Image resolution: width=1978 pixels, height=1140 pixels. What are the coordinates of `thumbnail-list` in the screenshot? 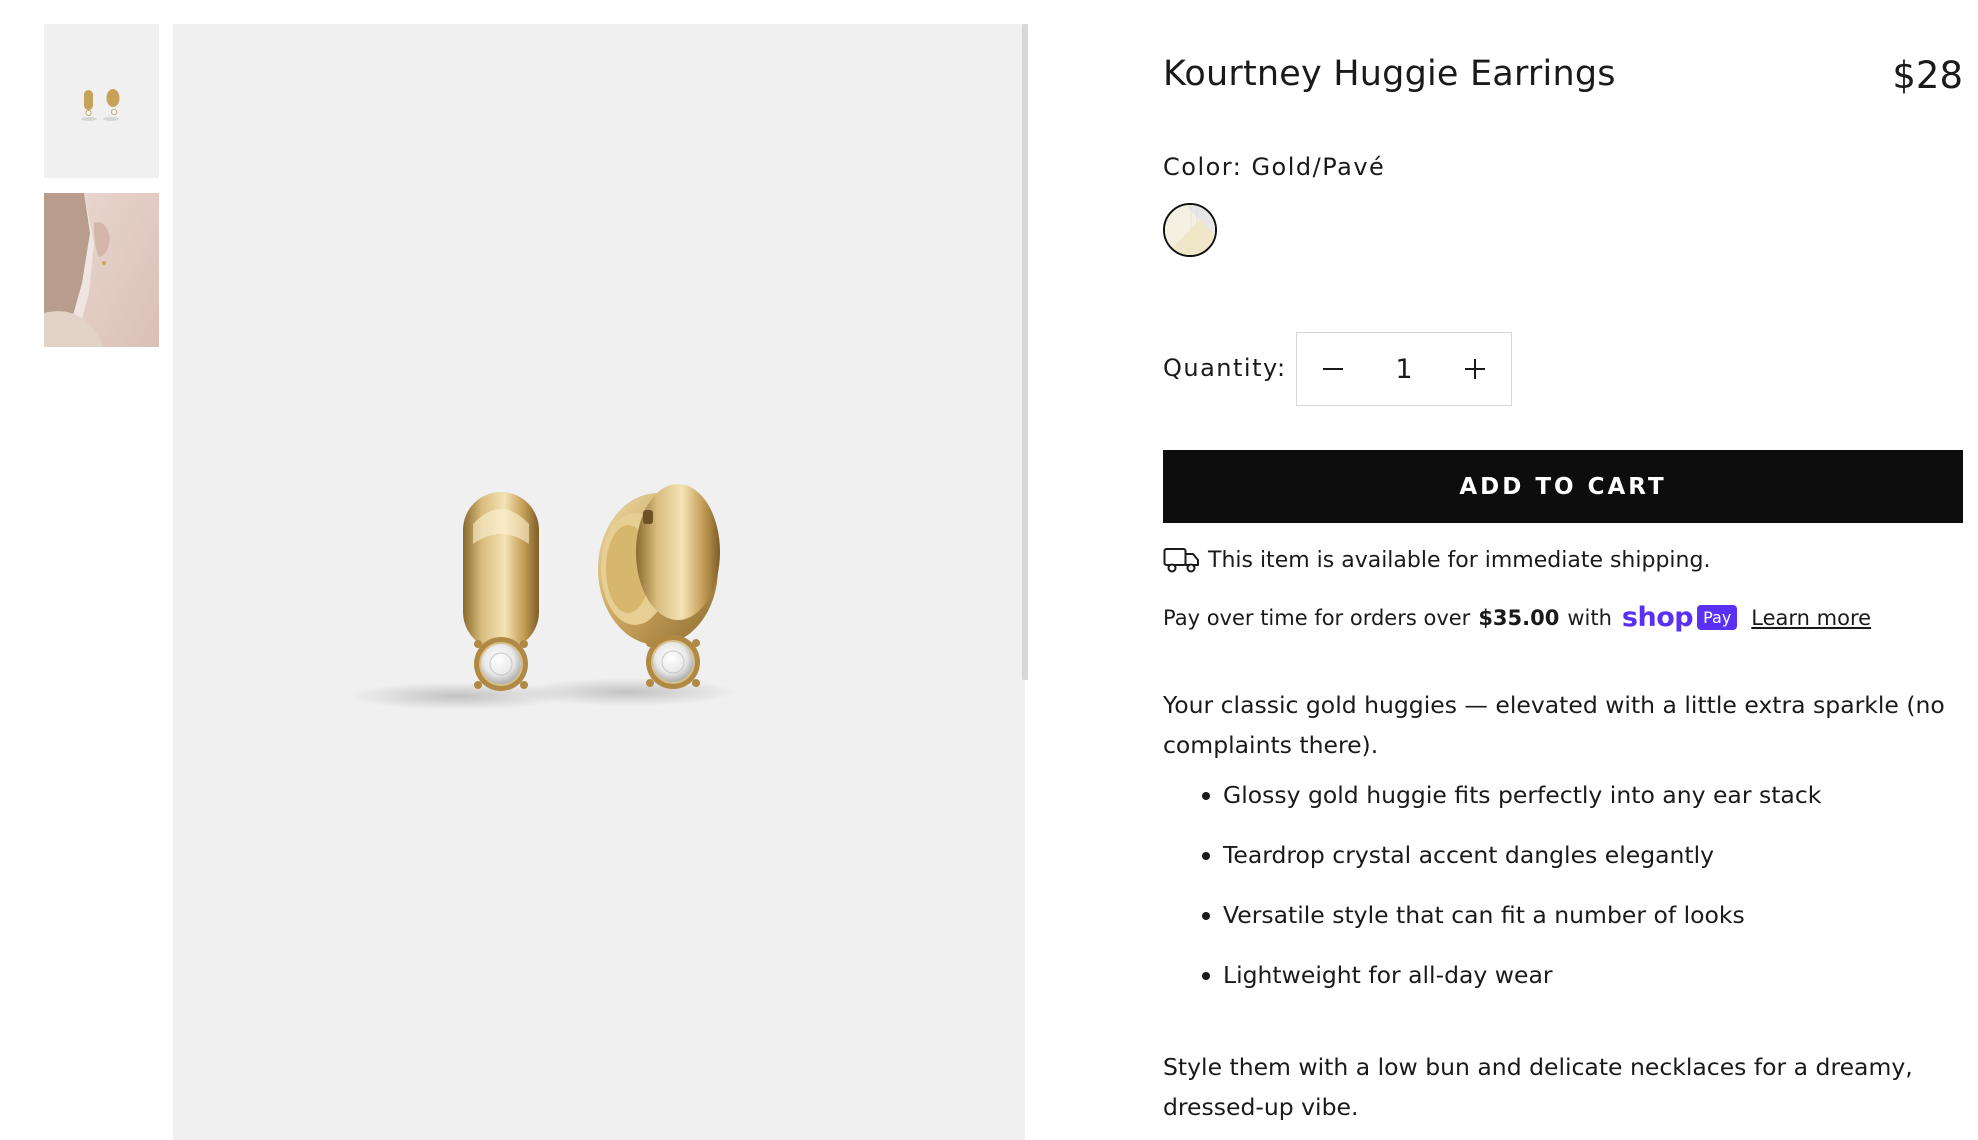 It's located at (101, 193).